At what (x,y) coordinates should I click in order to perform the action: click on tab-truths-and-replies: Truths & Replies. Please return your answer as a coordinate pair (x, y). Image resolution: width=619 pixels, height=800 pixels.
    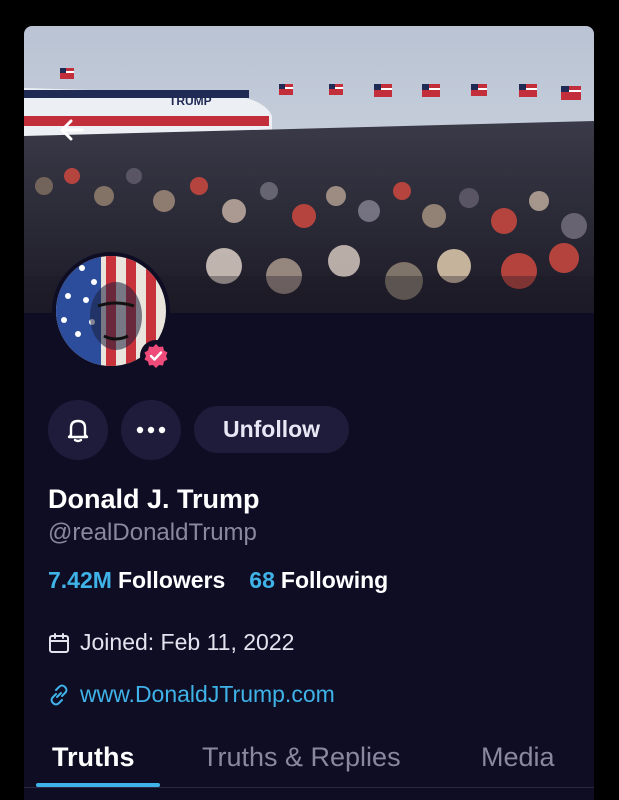
    Looking at the image, I should click on (301, 757).